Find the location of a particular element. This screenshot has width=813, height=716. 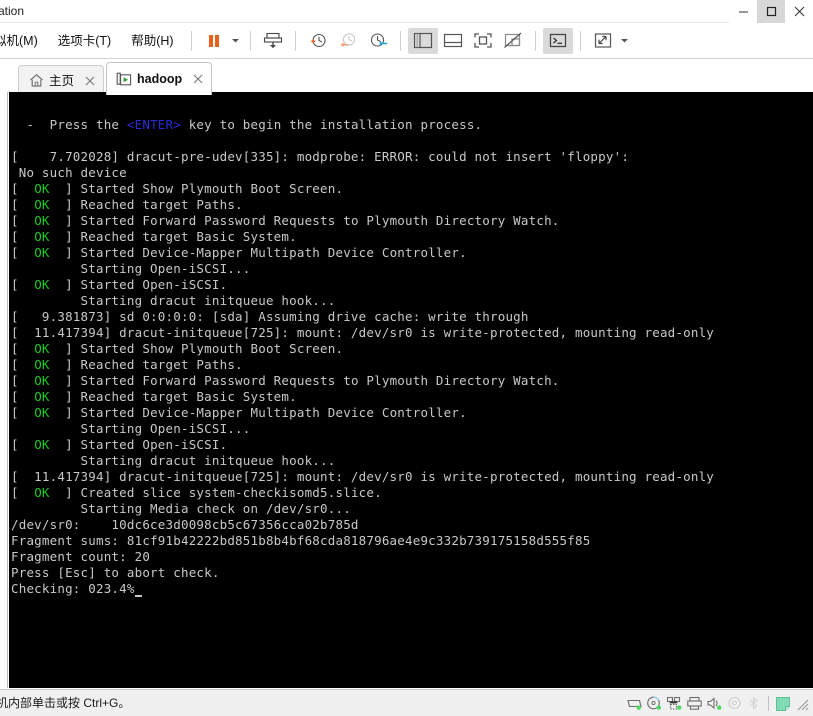

suspend-button is located at coordinates (214, 41).